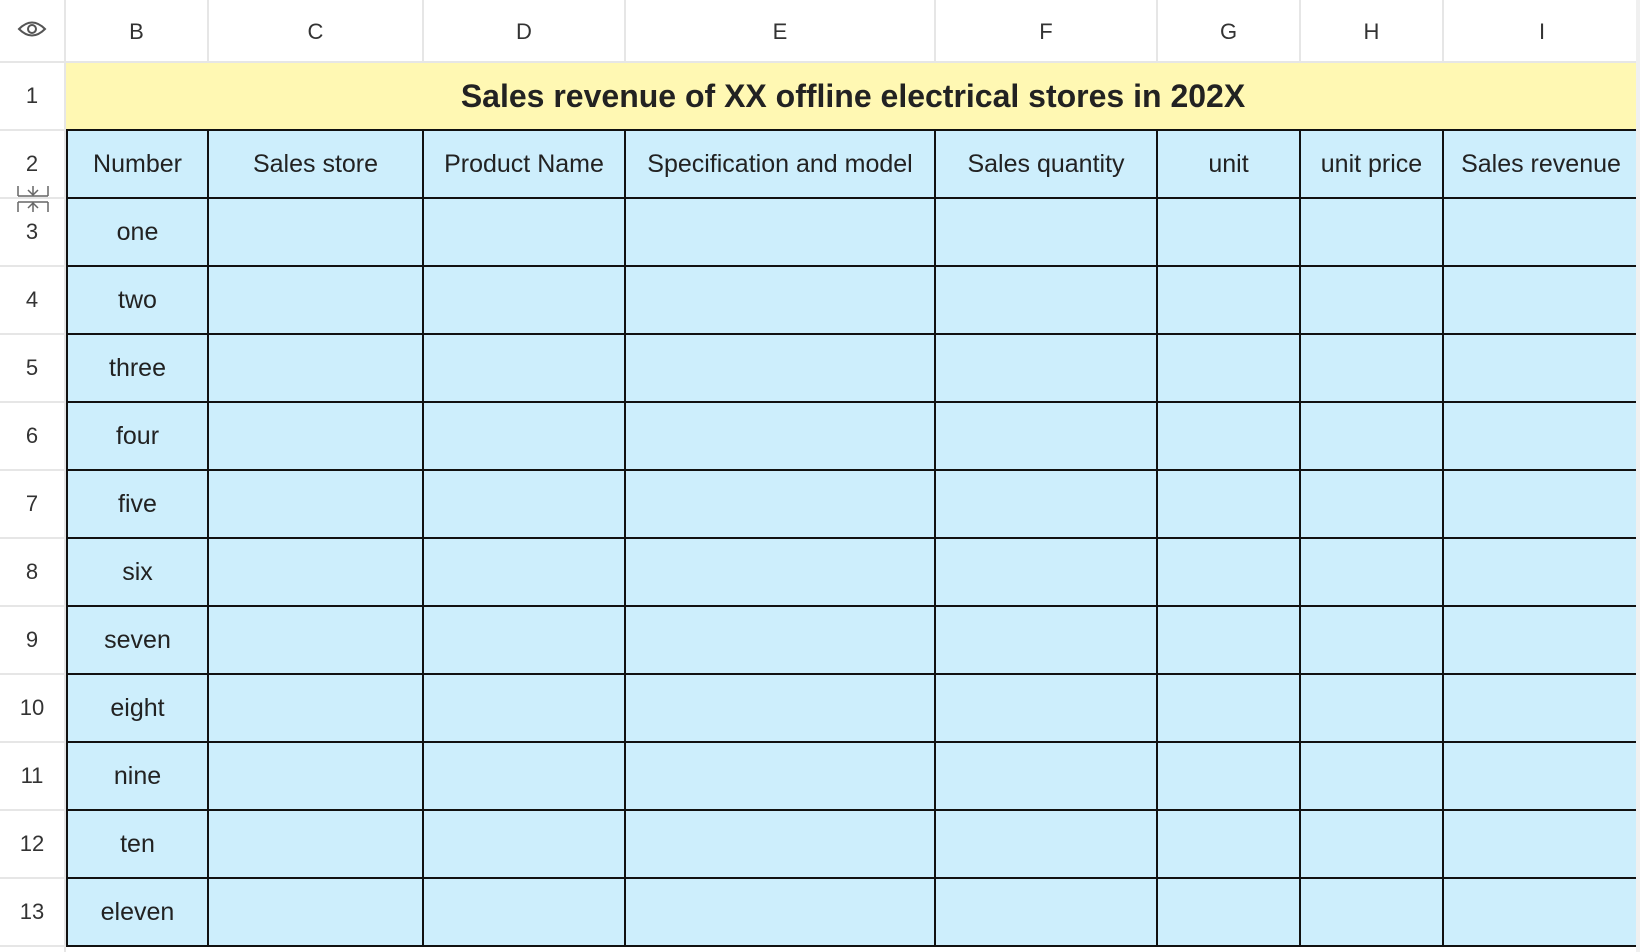  I want to click on number-cell: five, so click(137, 505).